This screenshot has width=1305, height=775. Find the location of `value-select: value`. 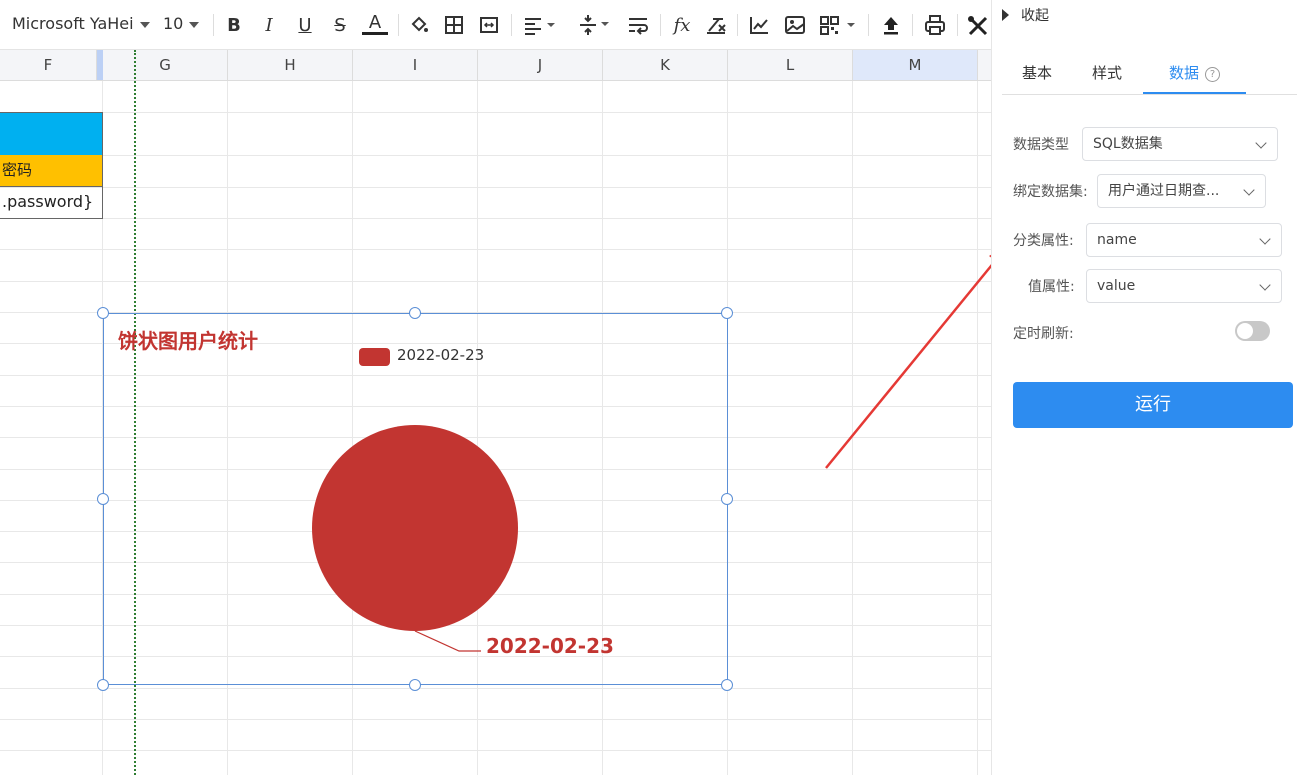

value-select: value is located at coordinates (1184, 286).